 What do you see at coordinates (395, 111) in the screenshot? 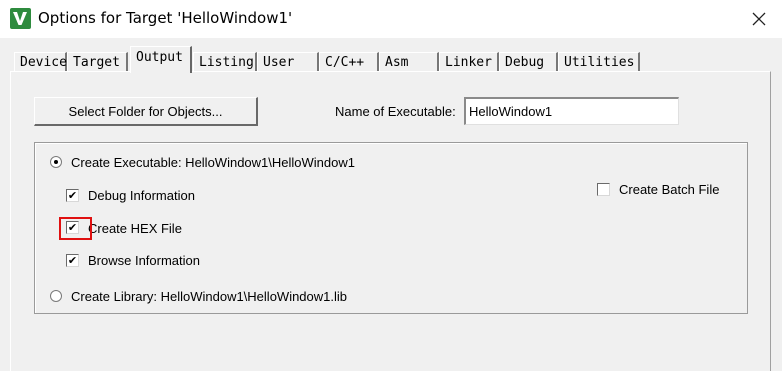
I see `executable-name-label: Name of Executable:` at bounding box center [395, 111].